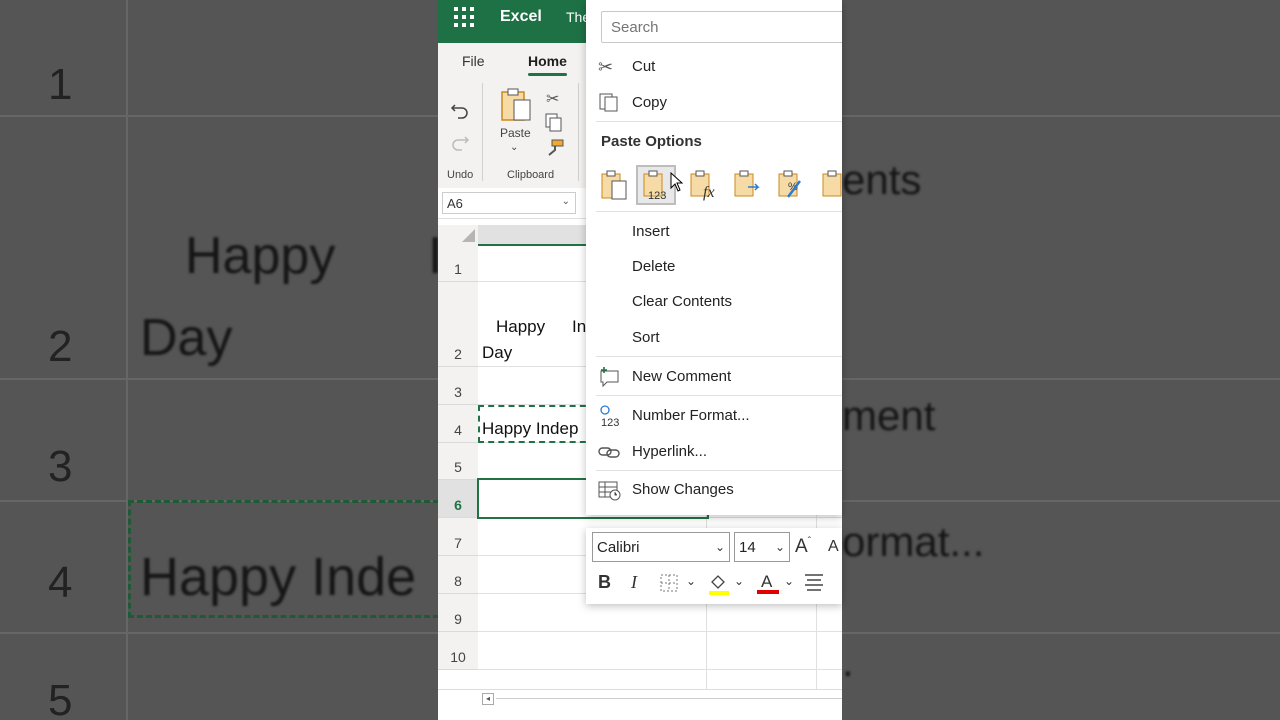 Image resolution: width=1280 pixels, height=720 pixels. What do you see at coordinates (579, 326) in the screenshot?
I see `cell-text: In` at bounding box center [579, 326].